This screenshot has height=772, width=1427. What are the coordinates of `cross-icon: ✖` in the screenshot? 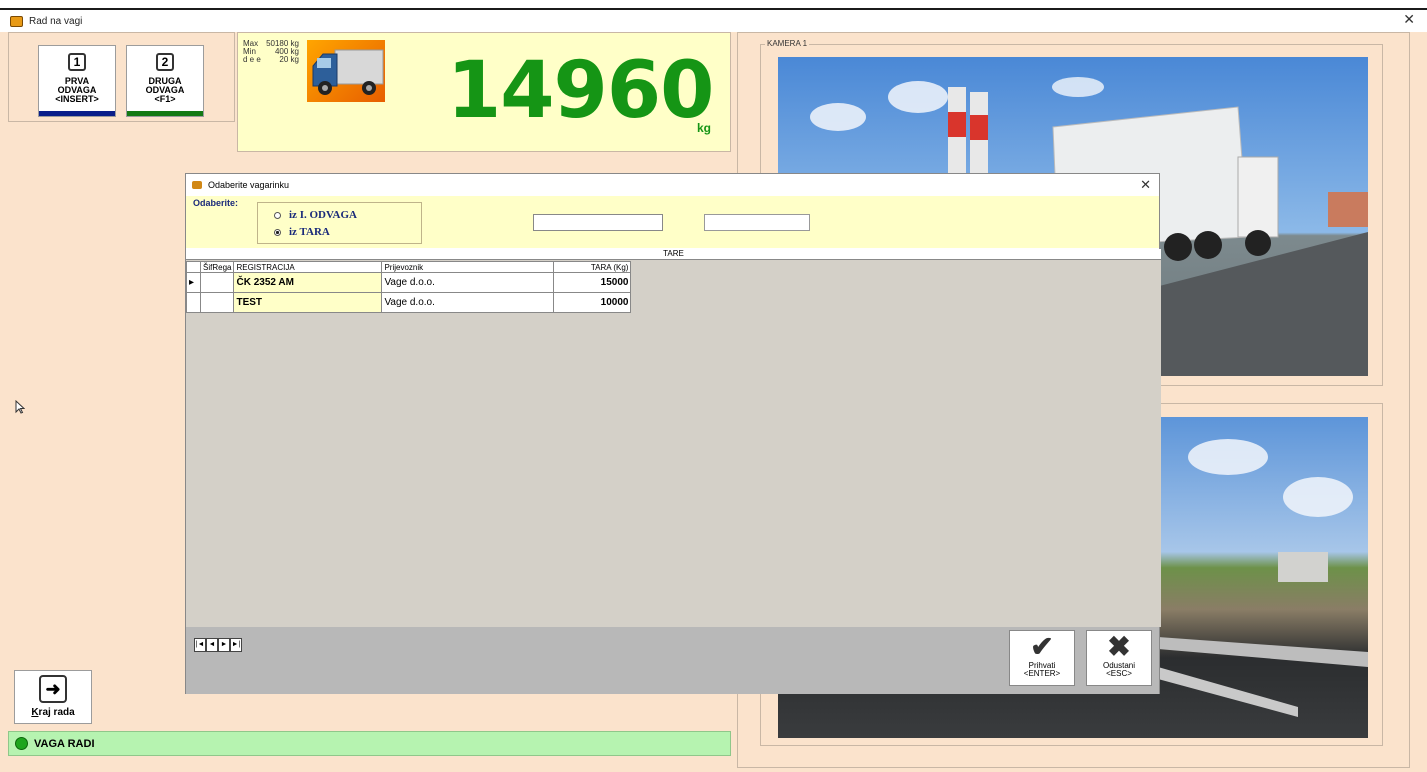 It's located at (1119, 646).